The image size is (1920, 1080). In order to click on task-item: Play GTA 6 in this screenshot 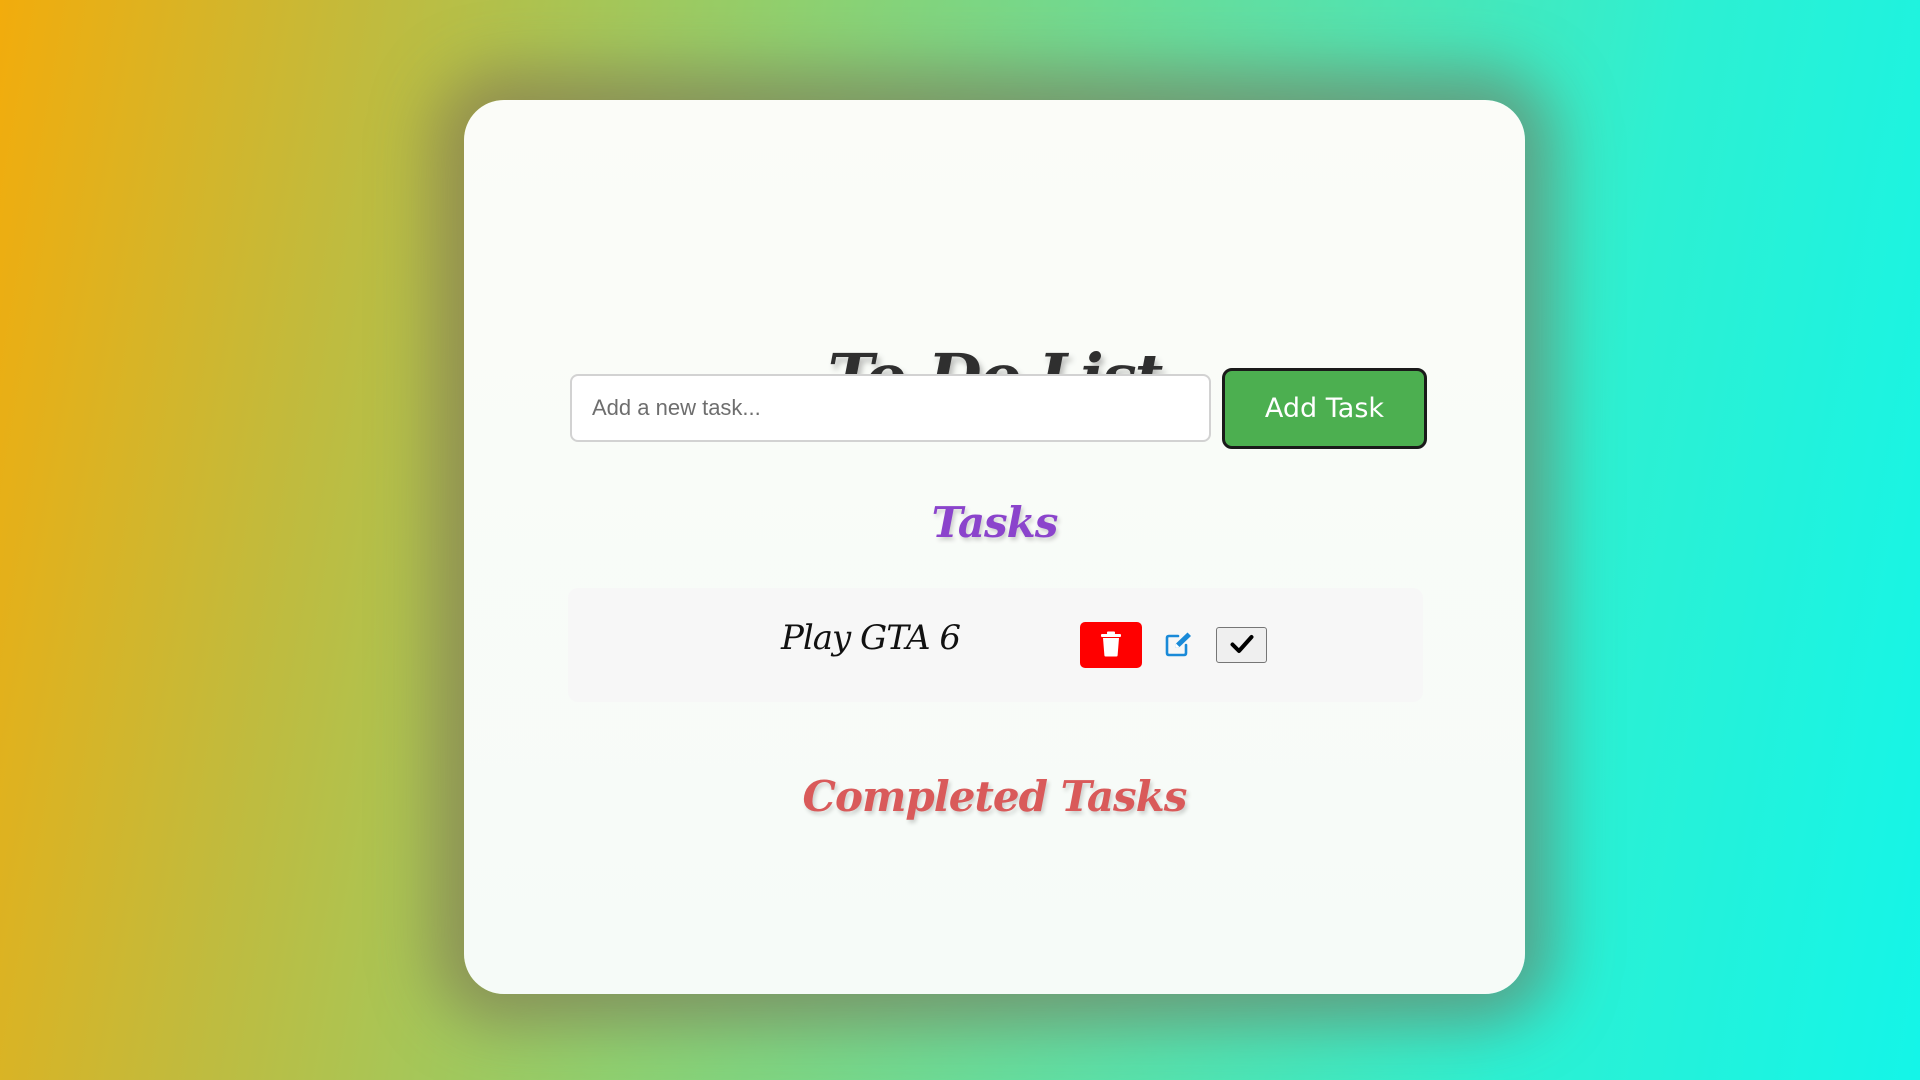, I will do `click(995, 645)`.